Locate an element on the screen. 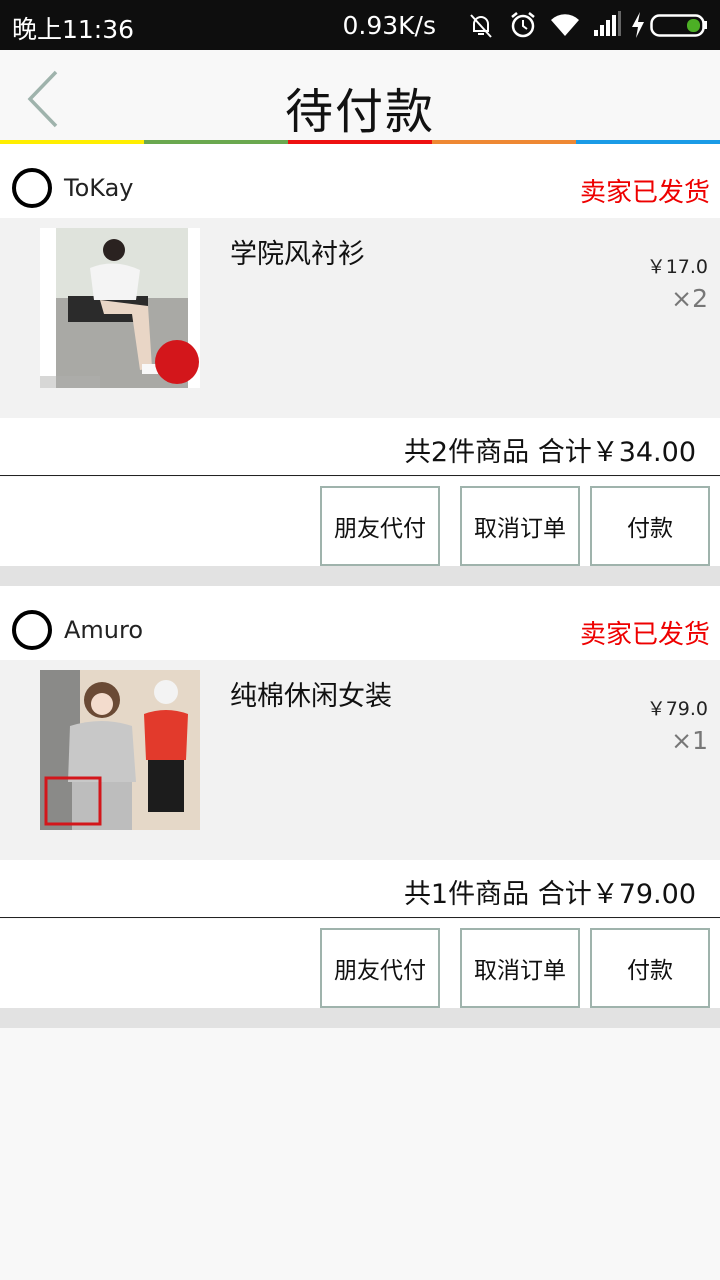 This screenshot has width=720, height=1280. alarm-clock-icon is located at coordinates (523, 25).